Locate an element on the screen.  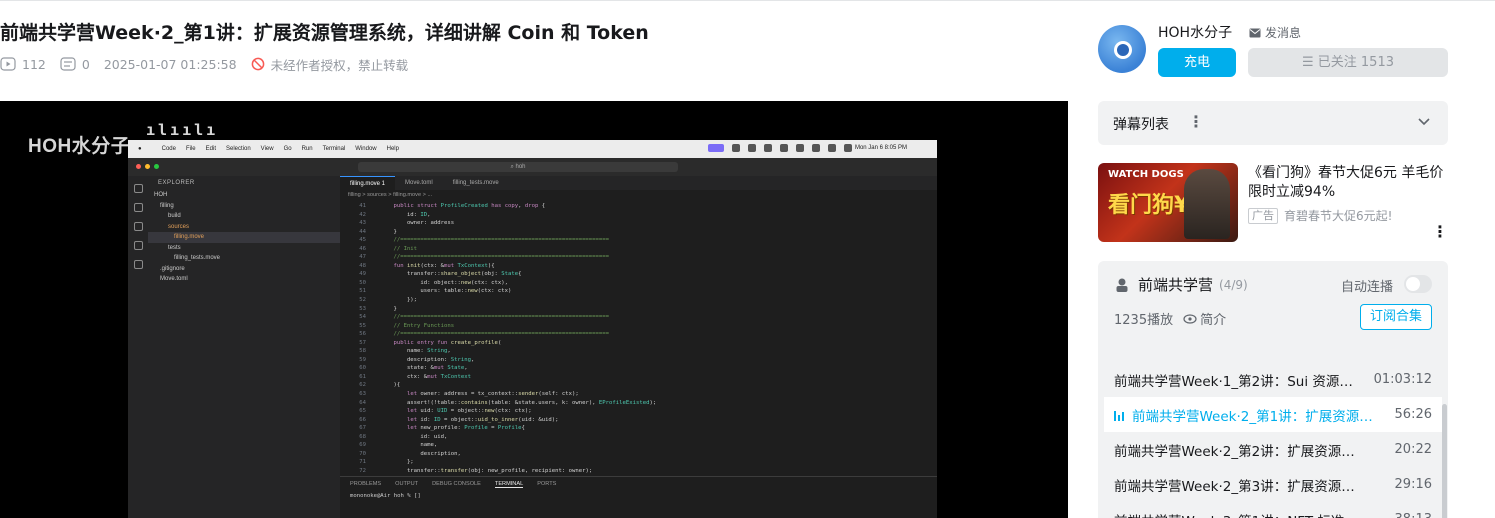
ad-subtitle-row: 广告 育碧春节大促6元起! is located at coordinates (1320, 215).